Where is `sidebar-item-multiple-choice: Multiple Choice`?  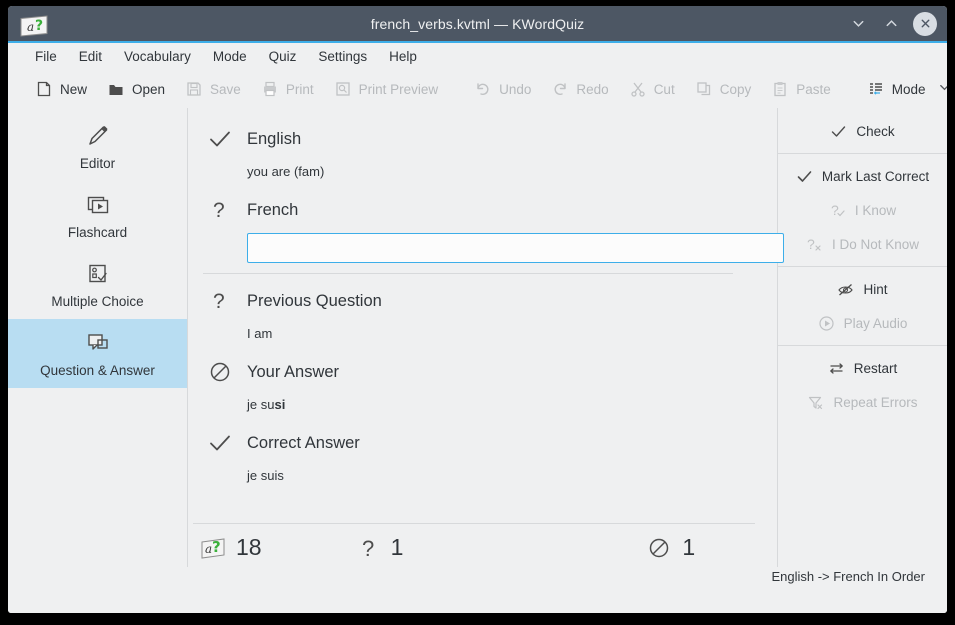 sidebar-item-multiple-choice: Multiple Choice is located at coordinates (97, 284).